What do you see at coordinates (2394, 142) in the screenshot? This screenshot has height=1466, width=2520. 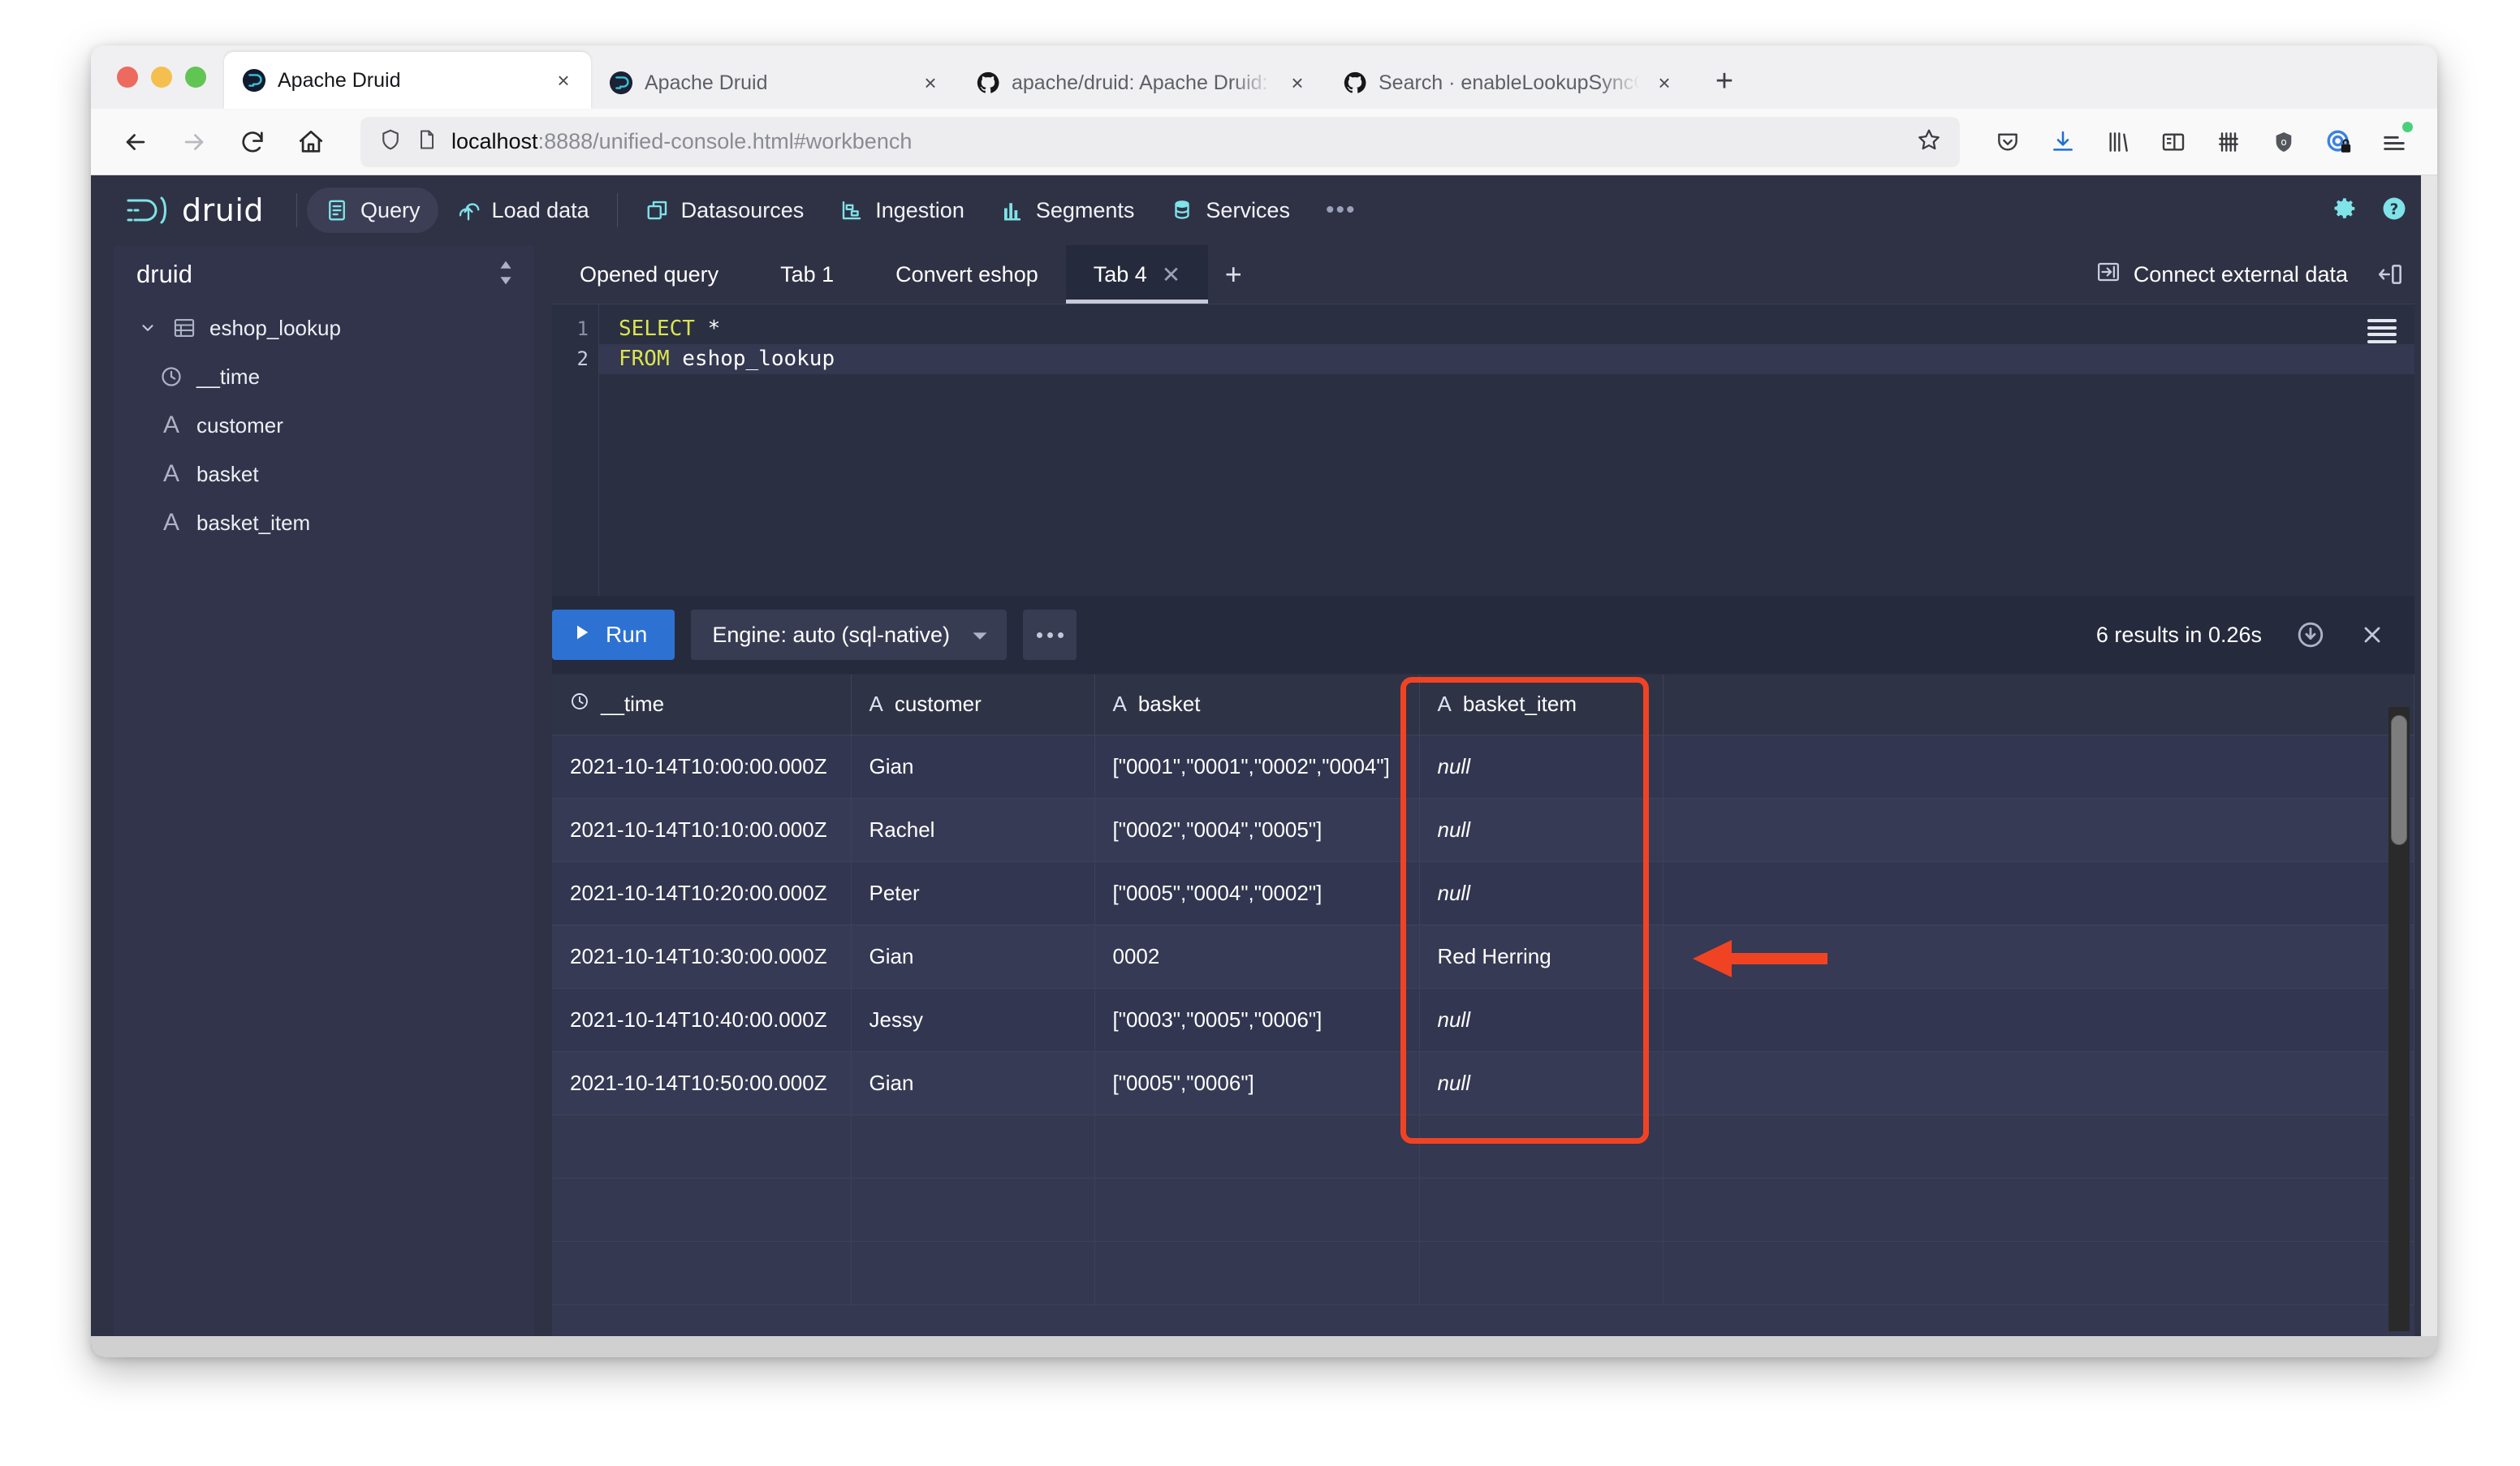 I see `app-menu-icon` at bounding box center [2394, 142].